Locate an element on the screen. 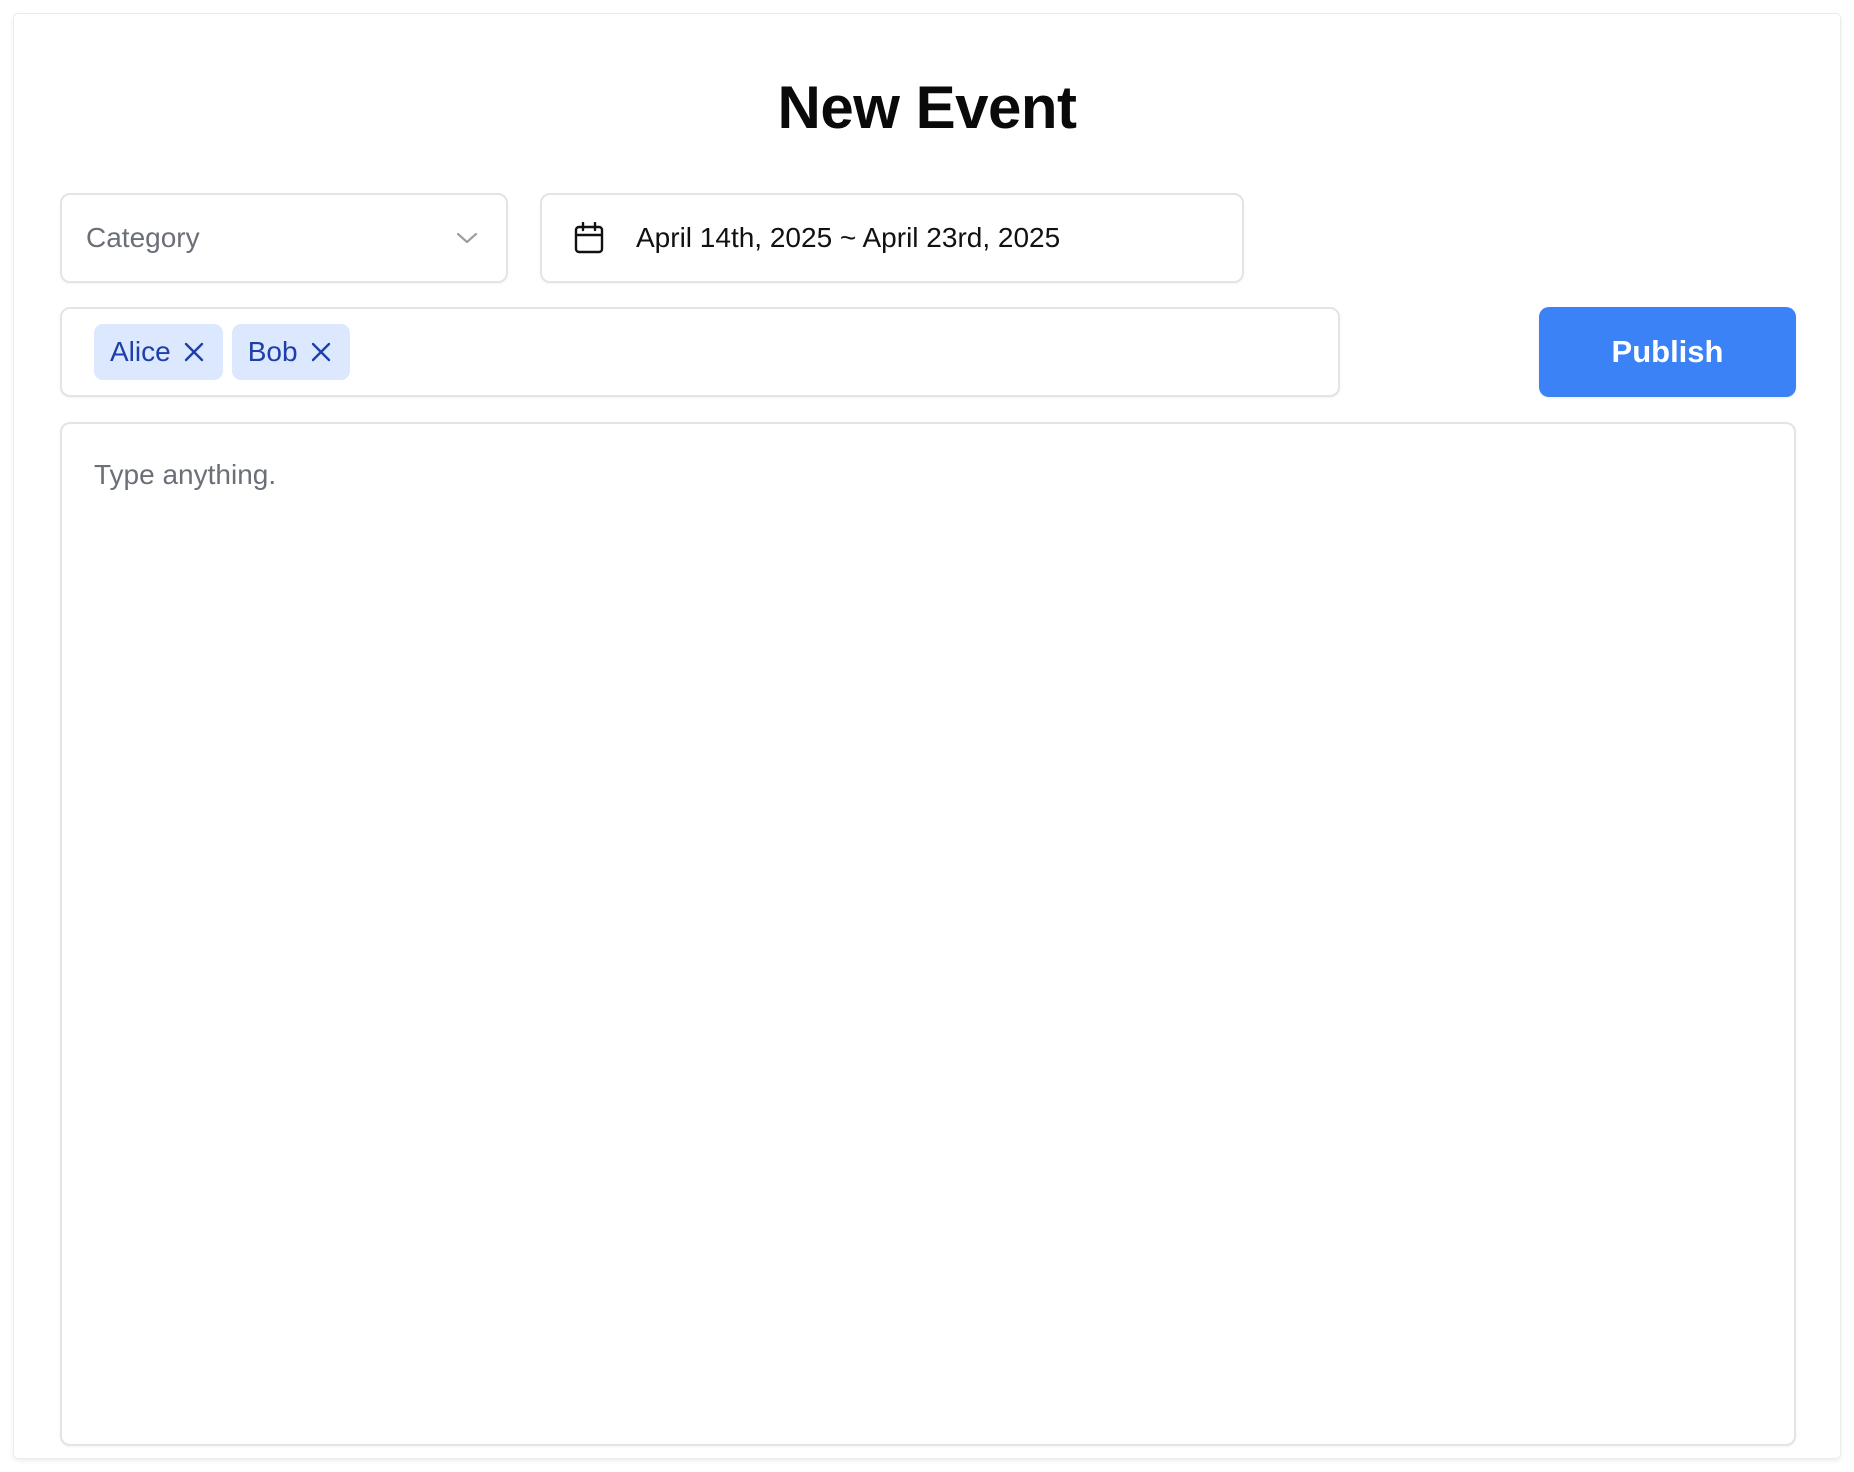  chevron-down-icon is located at coordinates (467, 238).